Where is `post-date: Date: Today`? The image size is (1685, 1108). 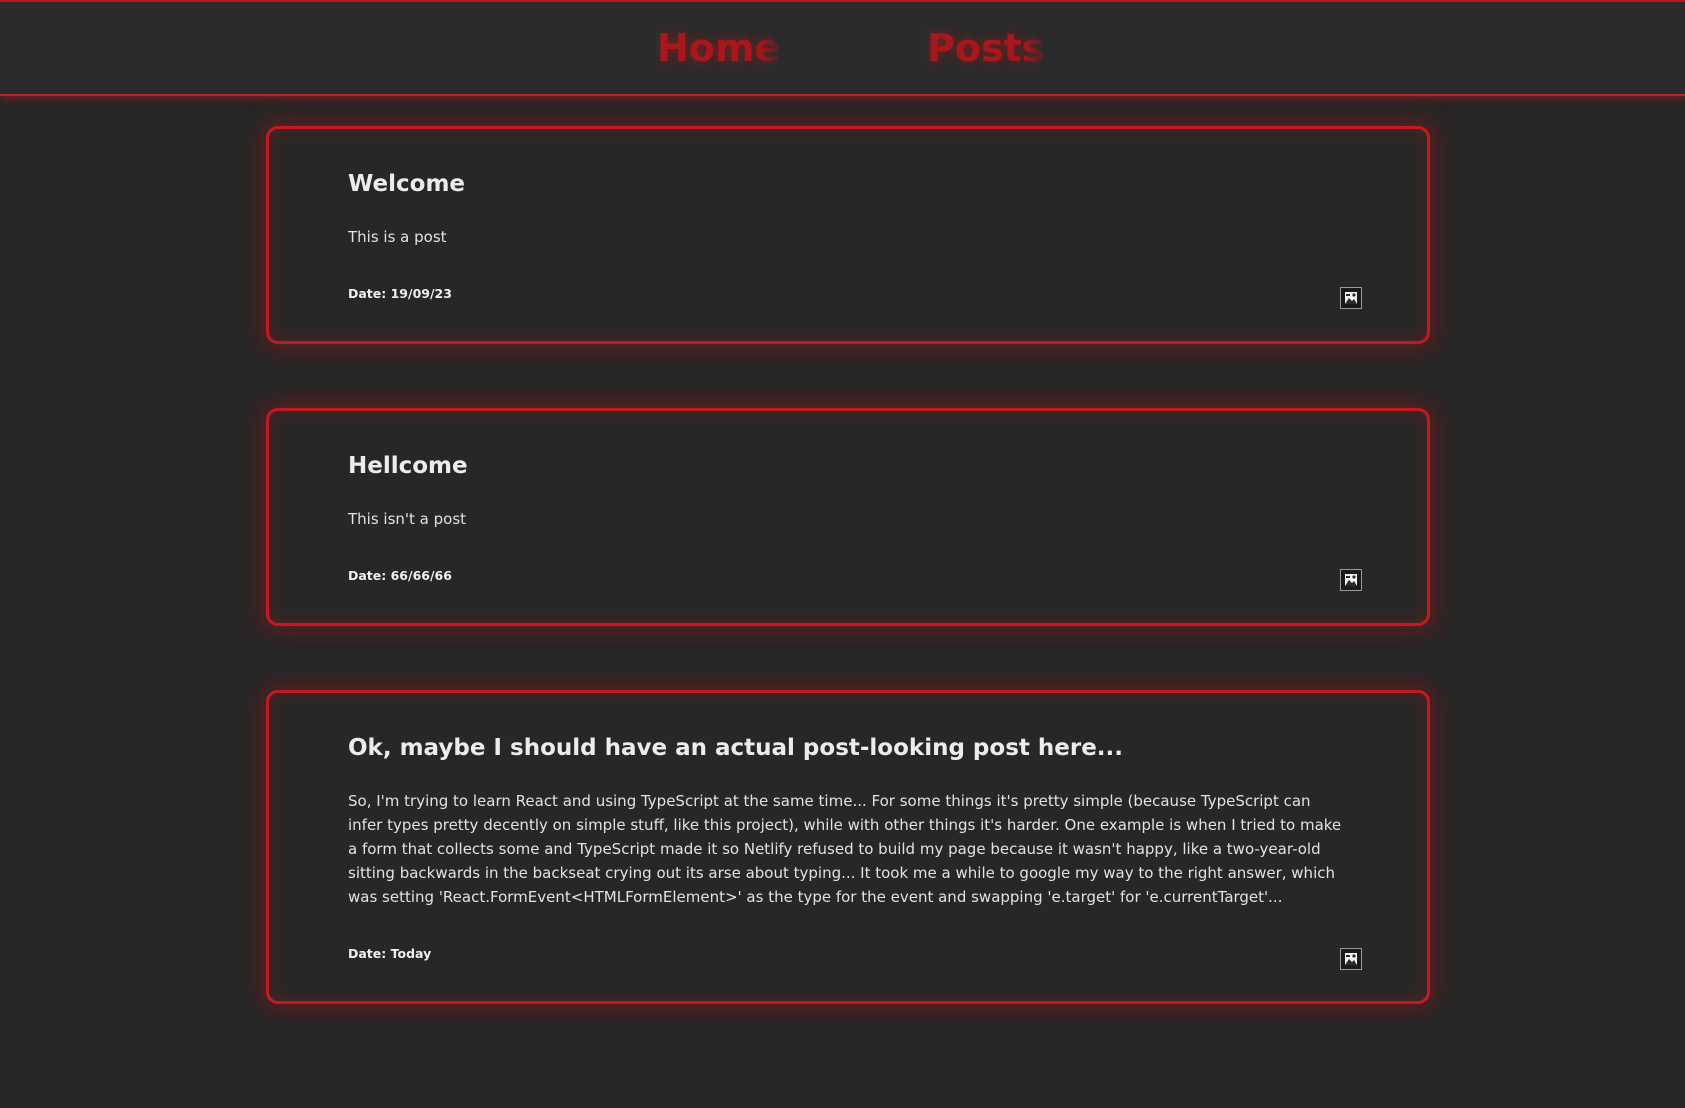 post-date: Date: Today is located at coordinates (390, 953).